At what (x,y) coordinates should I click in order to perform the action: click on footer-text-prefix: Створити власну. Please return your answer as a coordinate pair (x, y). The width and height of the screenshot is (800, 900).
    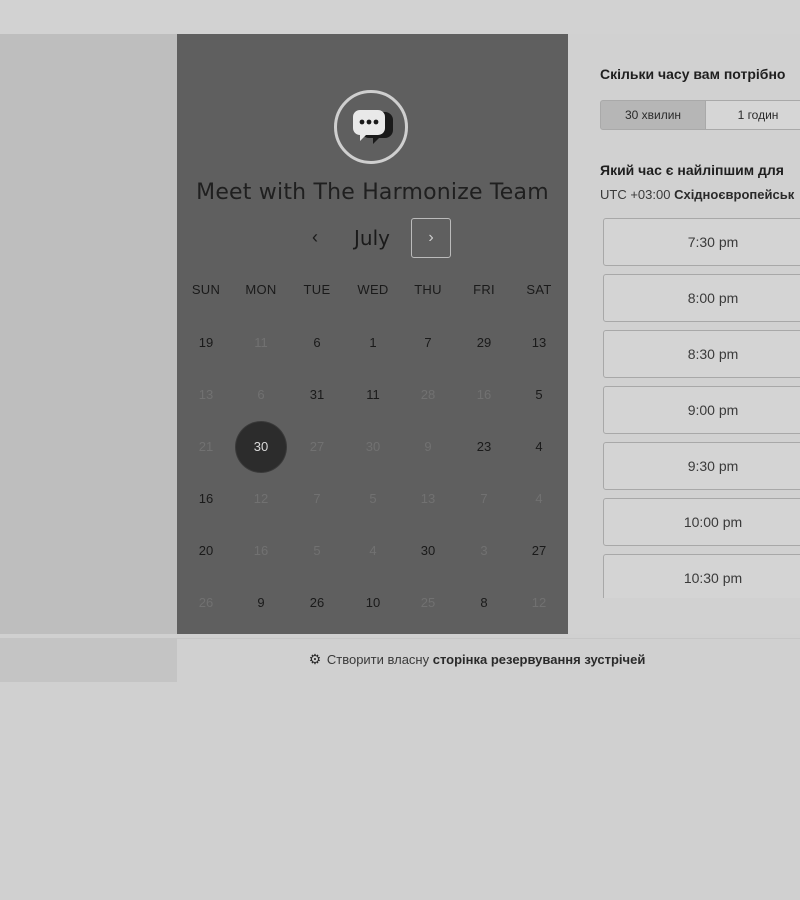
    Looking at the image, I should click on (378, 659).